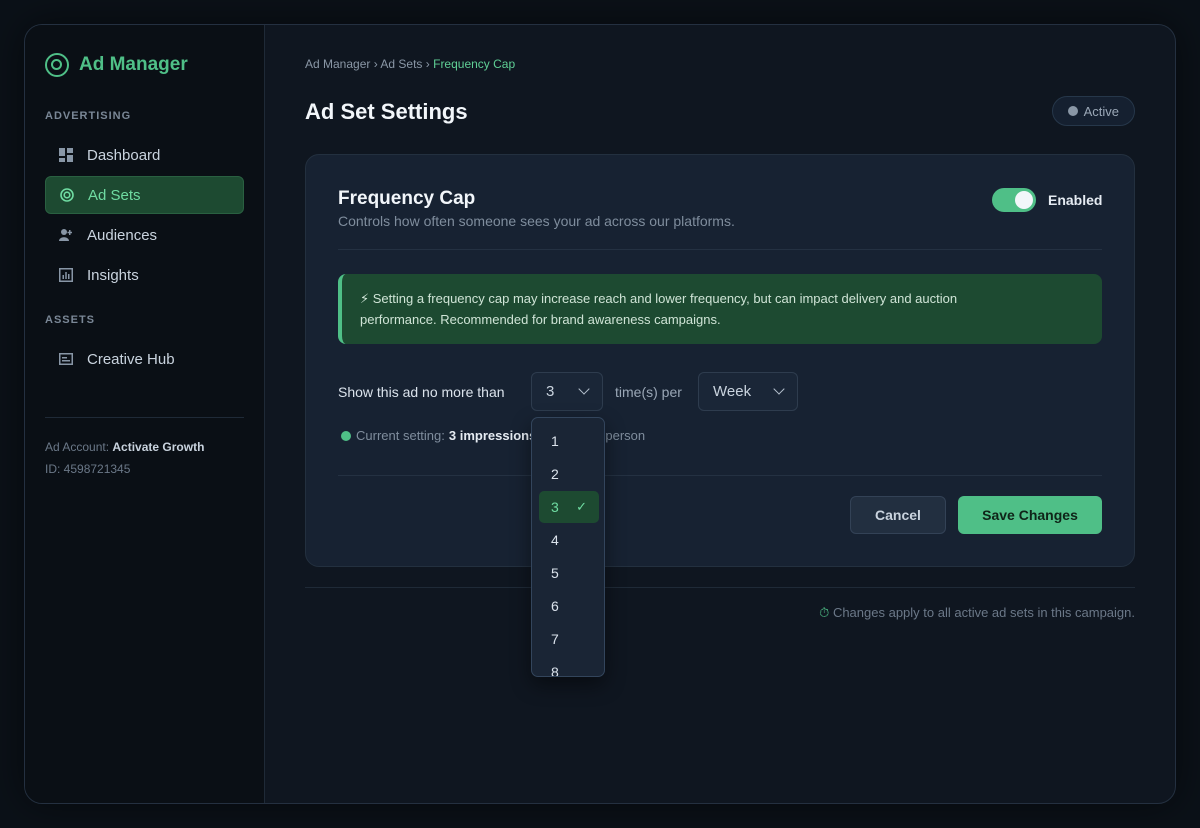  What do you see at coordinates (66, 359) in the screenshot?
I see `creative-icon` at bounding box center [66, 359].